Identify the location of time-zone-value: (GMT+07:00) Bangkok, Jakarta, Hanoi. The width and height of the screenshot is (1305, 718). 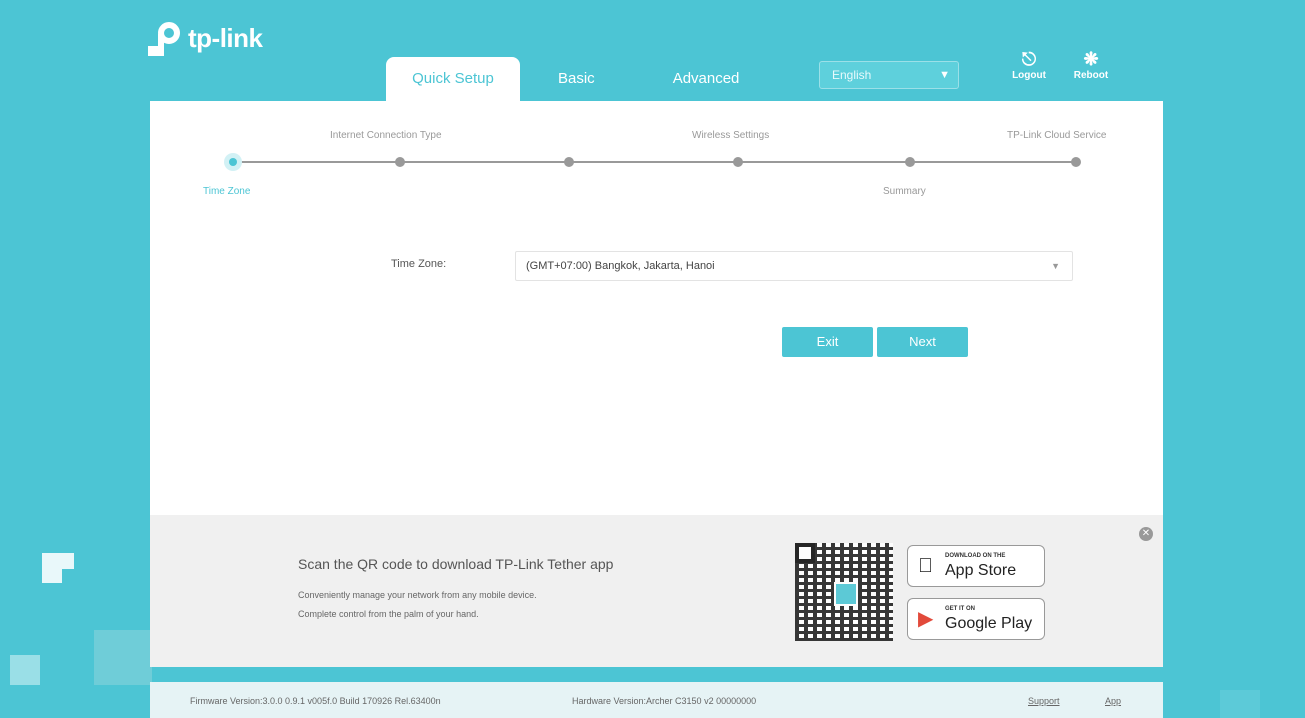
(620, 266).